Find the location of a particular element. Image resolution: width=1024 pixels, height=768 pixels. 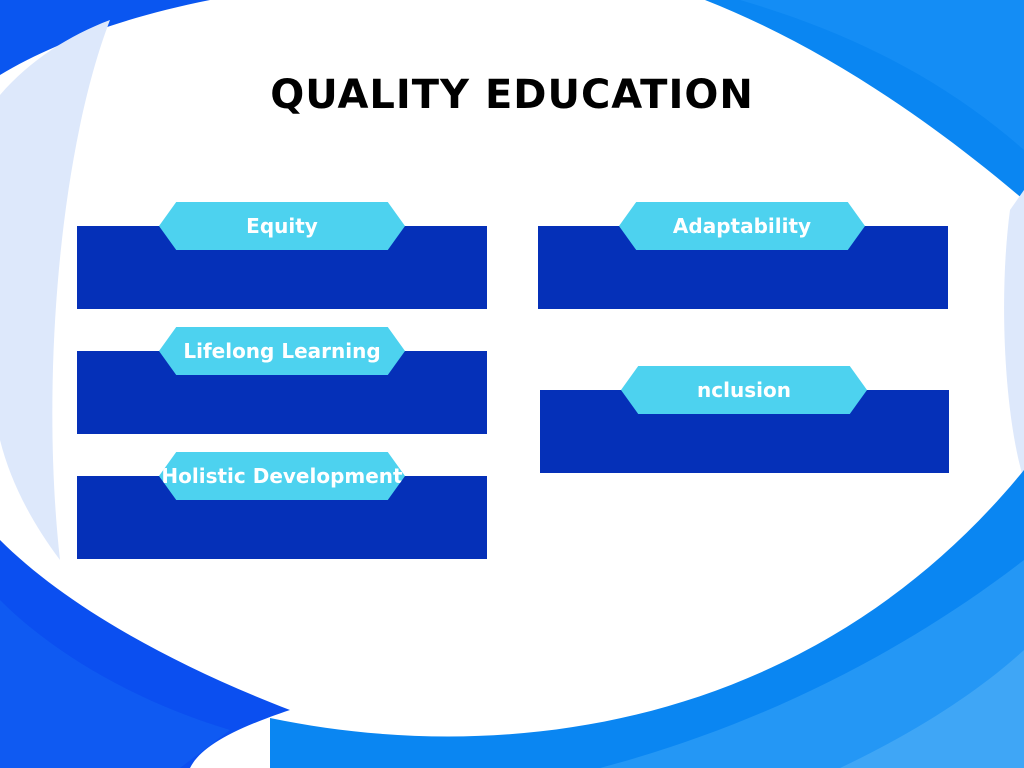

card-label: Equity is located at coordinates (282, 226).